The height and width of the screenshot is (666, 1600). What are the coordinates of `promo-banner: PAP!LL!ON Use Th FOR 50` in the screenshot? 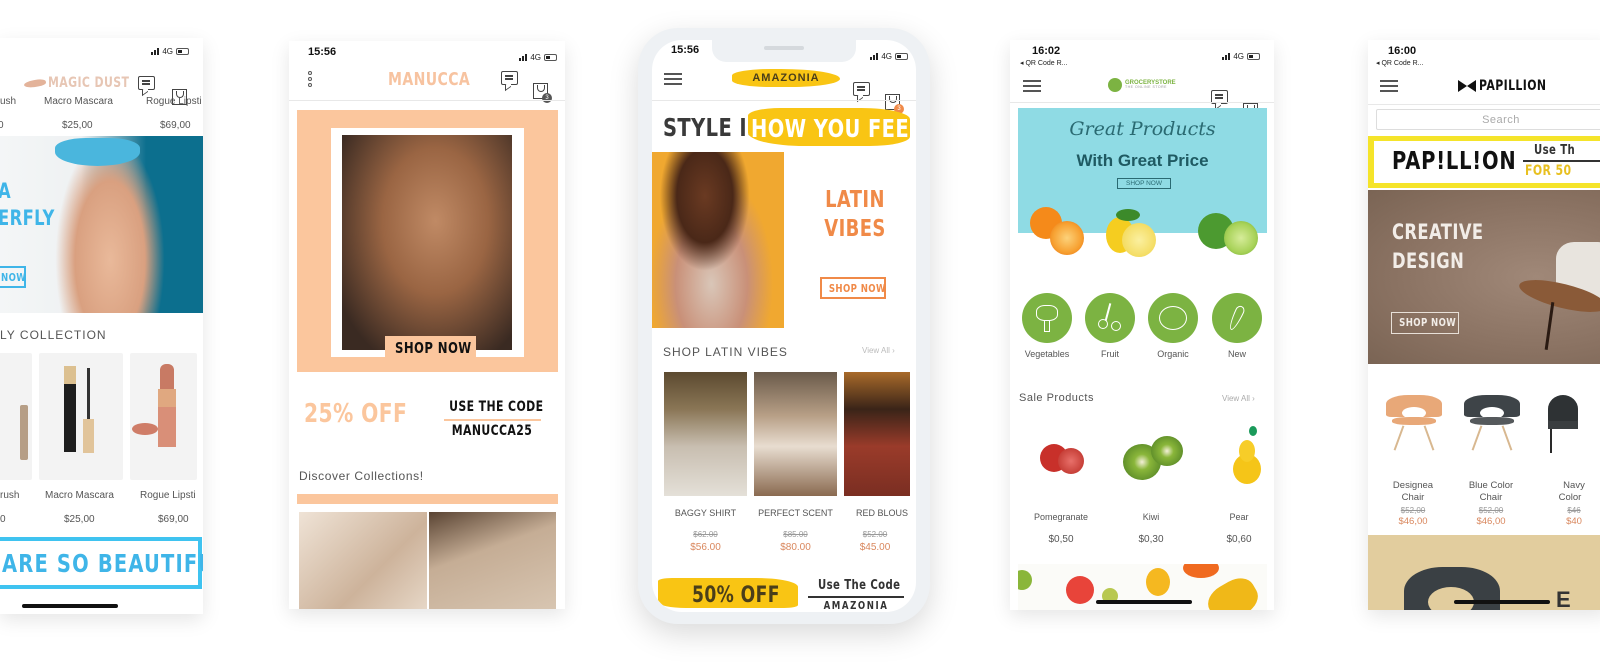 It's located at (1484, 162).